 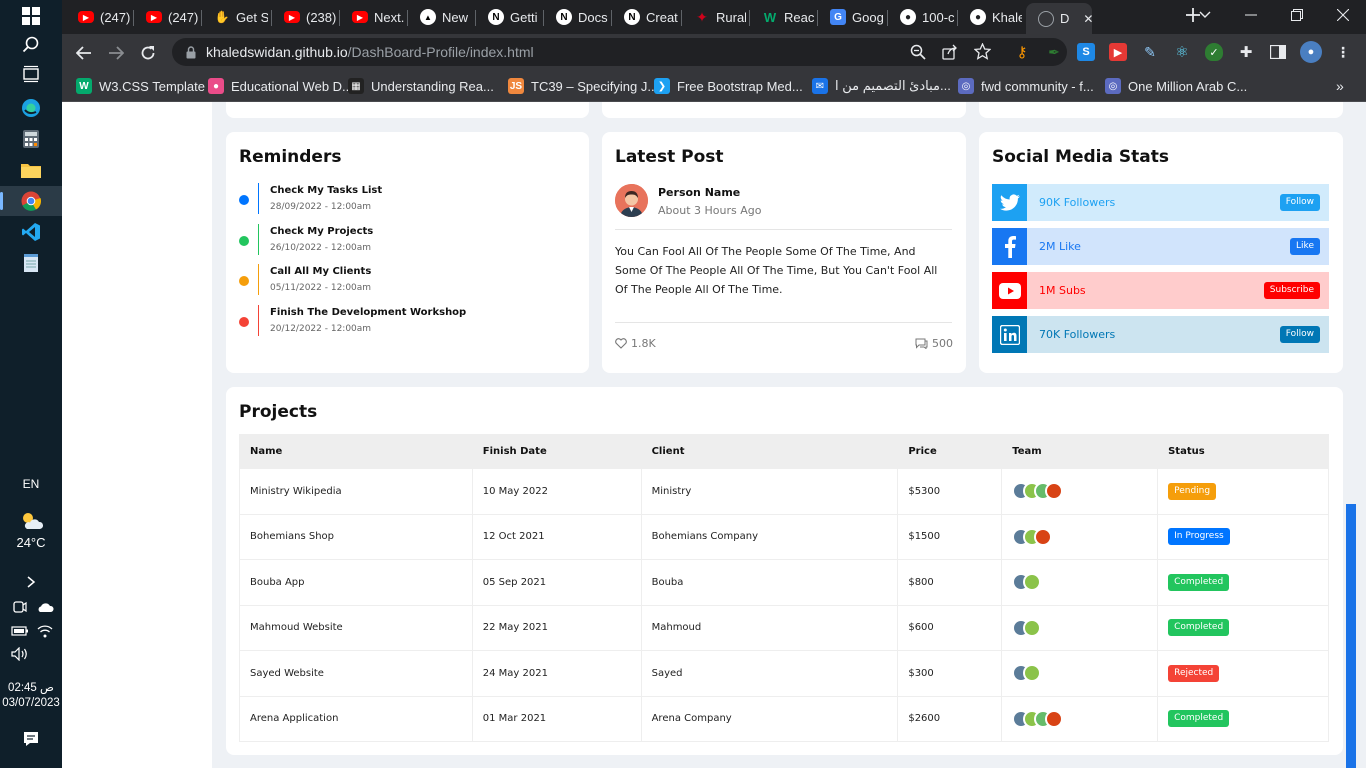 What do you see at coordinates (31, 45) in the screenshot?
I see `search-icon` at bounding box center [31, 45].